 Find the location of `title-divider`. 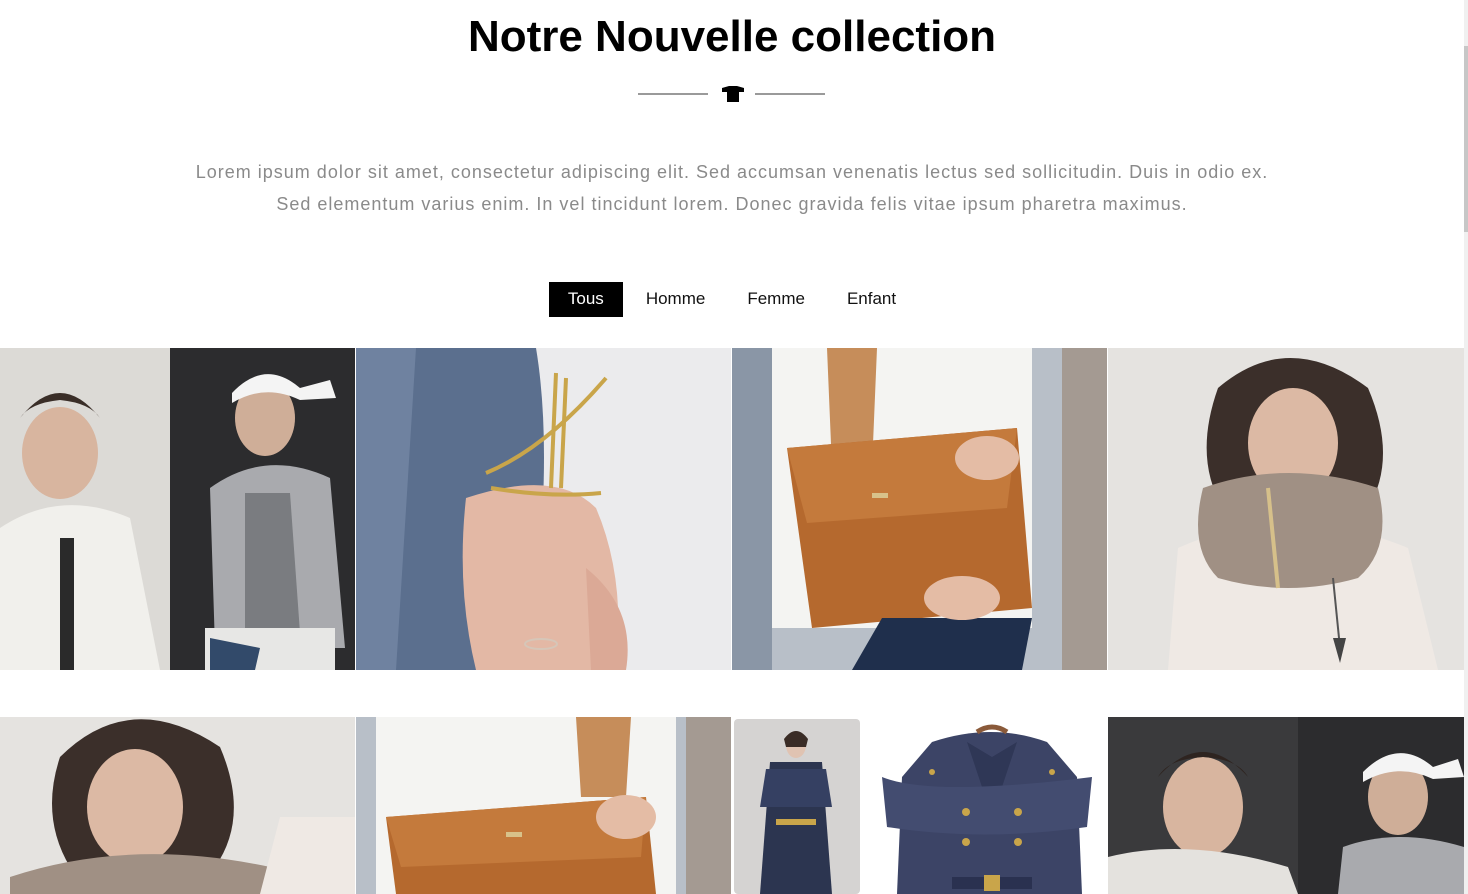

title-divider is located at coordinates (732, 94).